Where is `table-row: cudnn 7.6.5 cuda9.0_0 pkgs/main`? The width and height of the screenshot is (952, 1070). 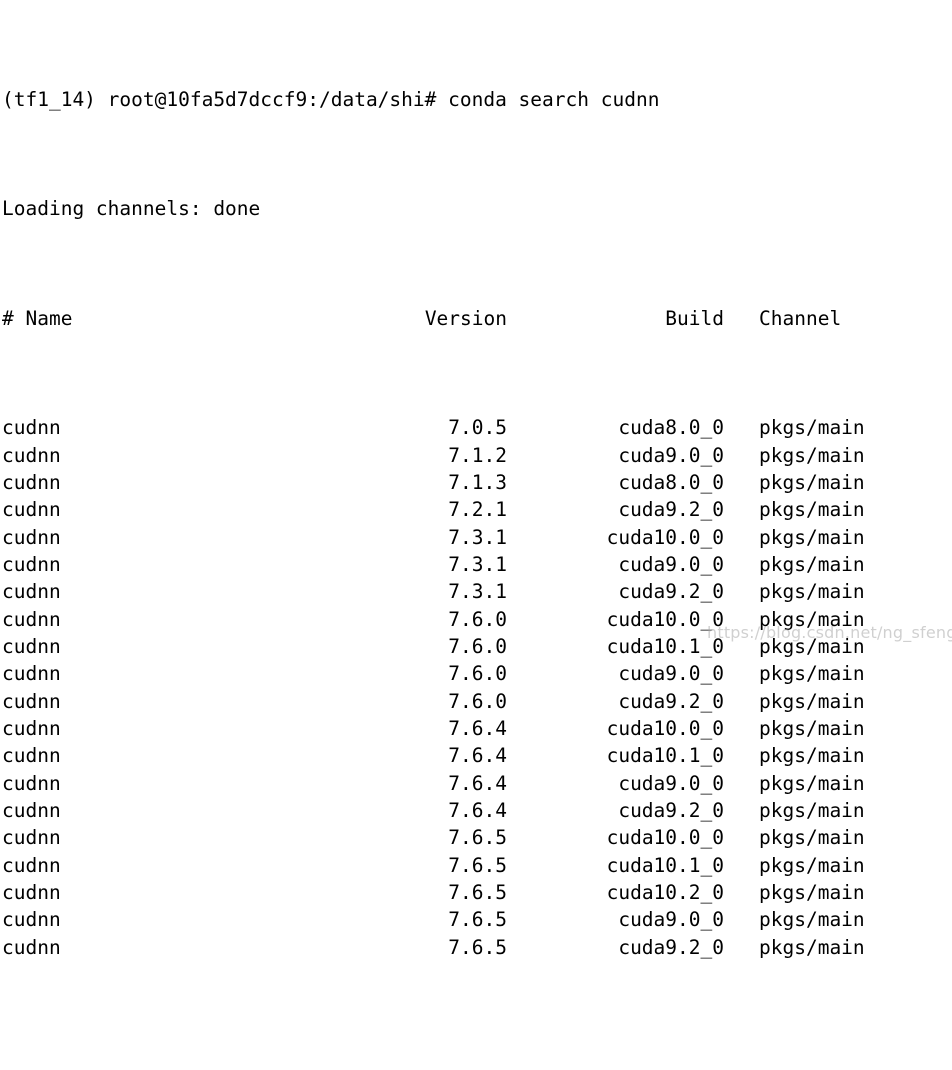
table-row: cudnn 7.6.5 cuda9.0_0 pkgs/main is located at coordinates (477, 919).